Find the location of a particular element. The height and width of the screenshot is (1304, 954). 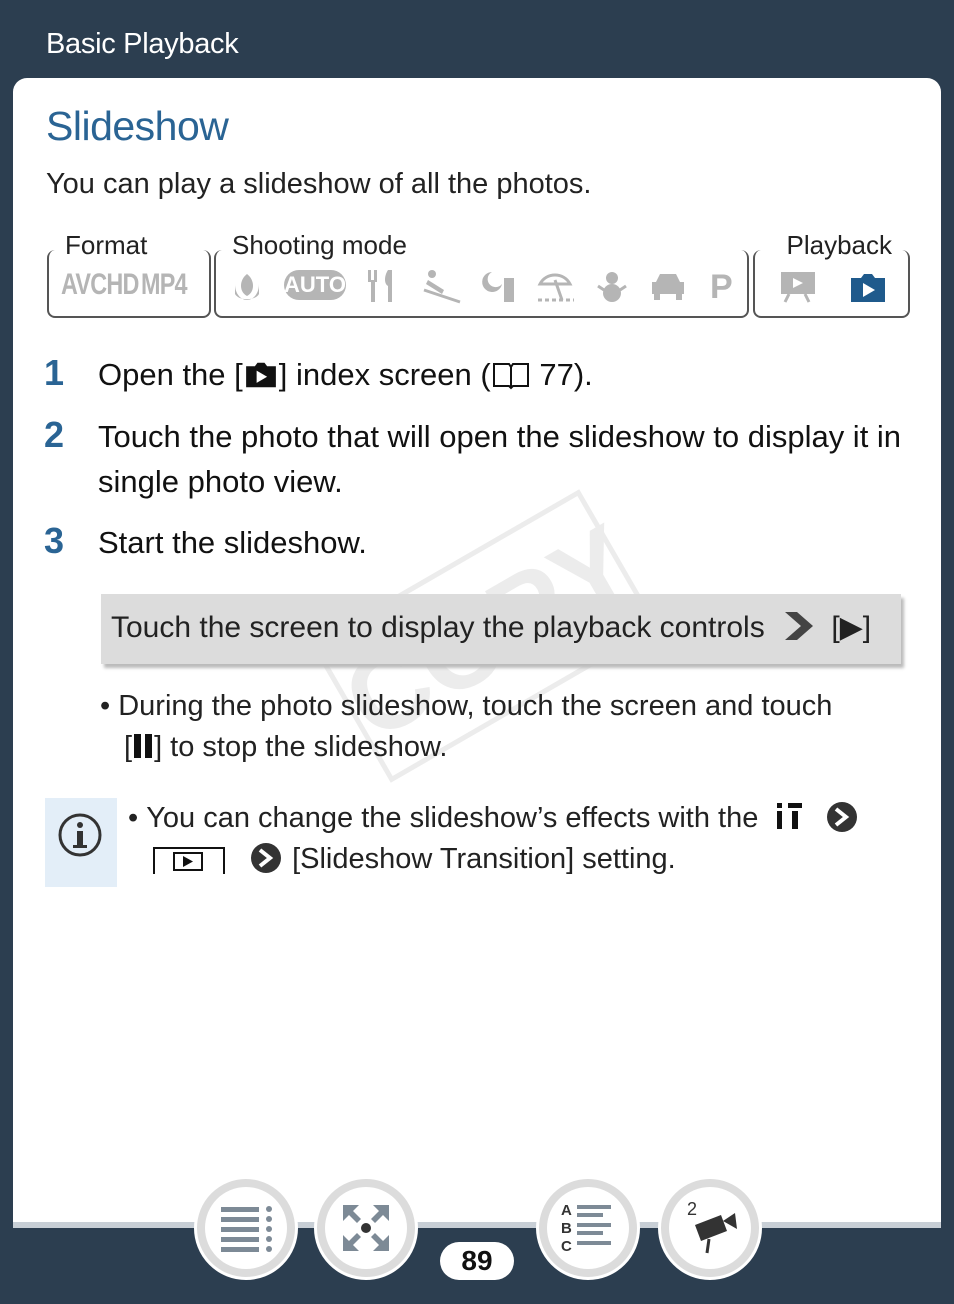

camera-mode-button: 2 is located at coordinates (710, 1228).